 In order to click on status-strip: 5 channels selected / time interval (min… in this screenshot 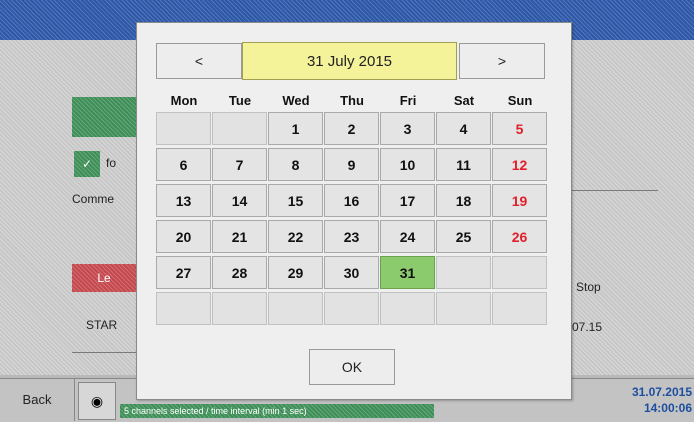, I will do `click(277, 411)`.